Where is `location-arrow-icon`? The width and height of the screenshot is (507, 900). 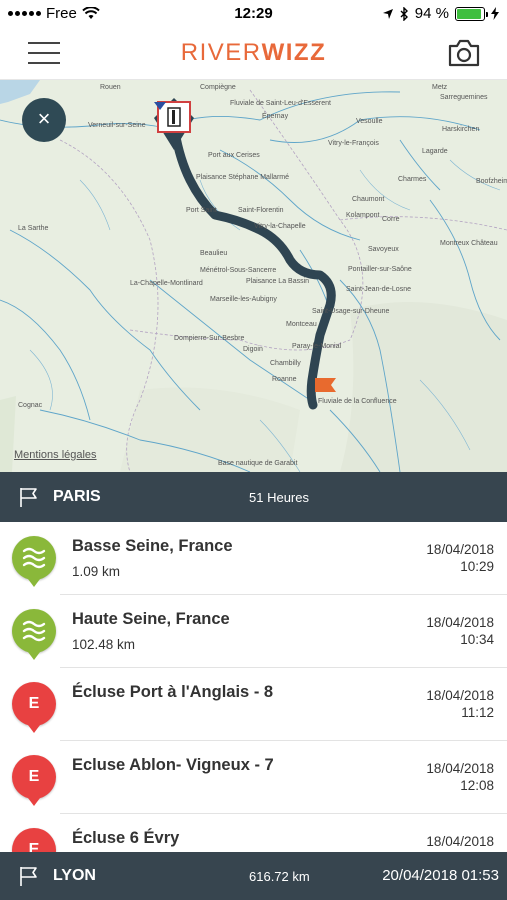 location-arrow-icon is located at coordinates (387, 13).